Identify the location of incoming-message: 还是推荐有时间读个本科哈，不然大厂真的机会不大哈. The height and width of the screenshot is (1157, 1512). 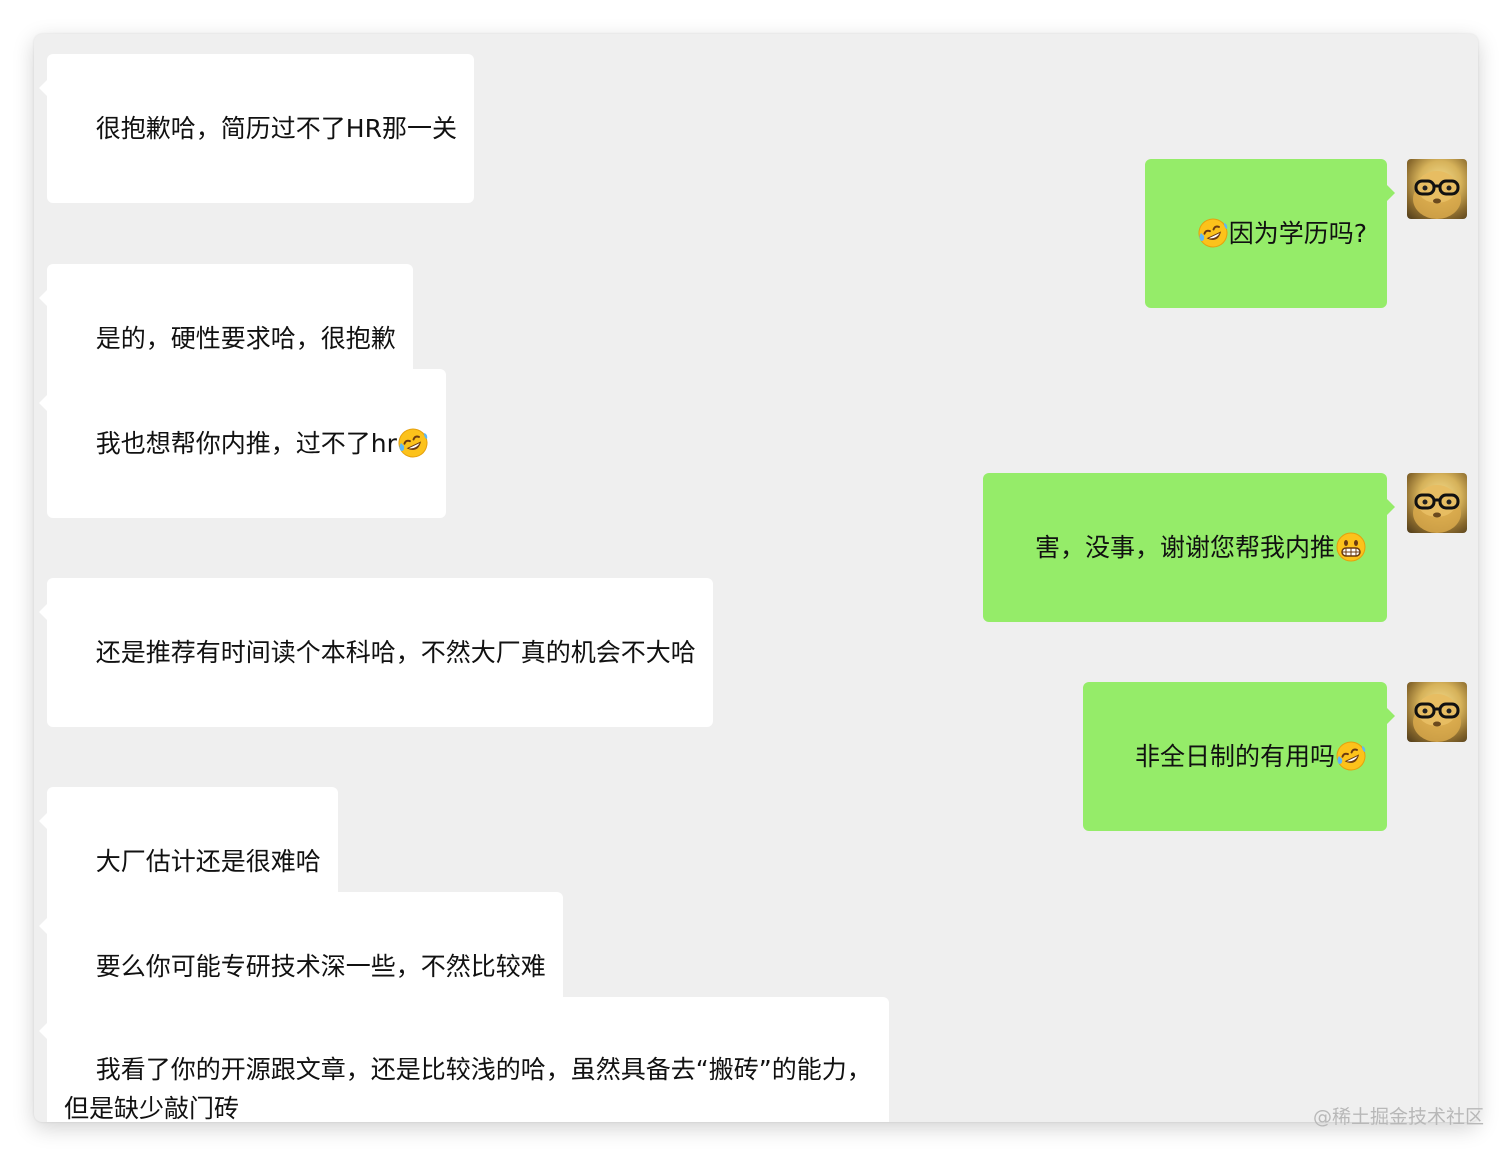
(376, 652).